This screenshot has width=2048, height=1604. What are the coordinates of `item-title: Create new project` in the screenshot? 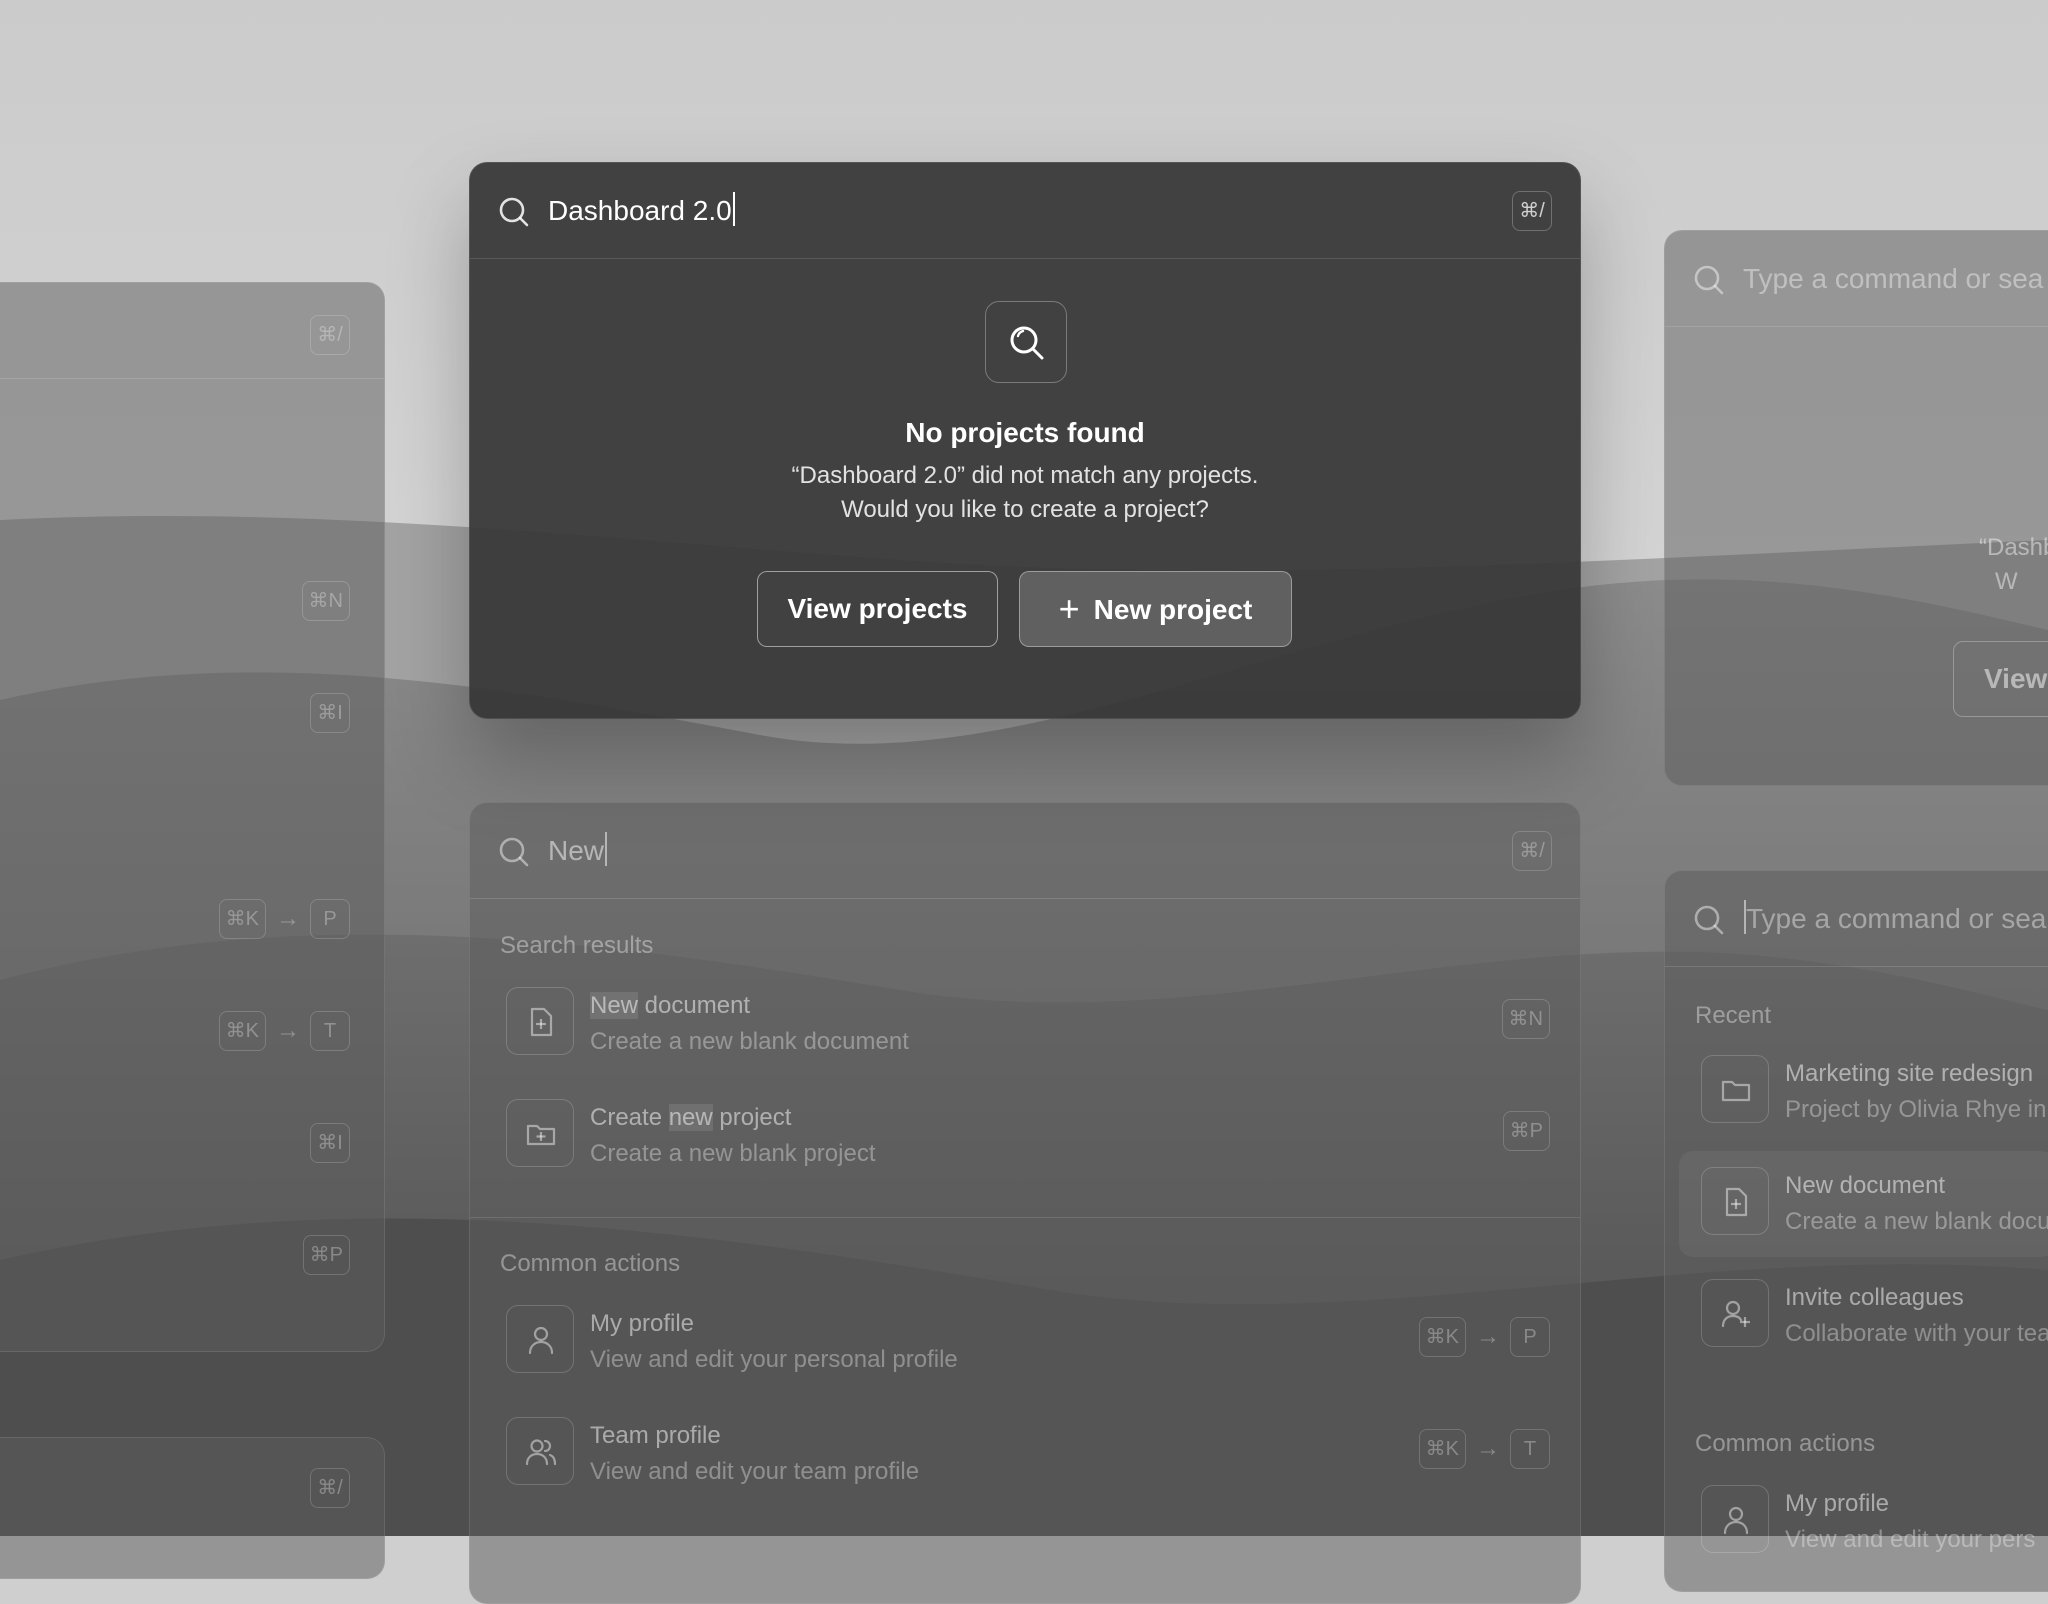 It's located at (690, 1118).